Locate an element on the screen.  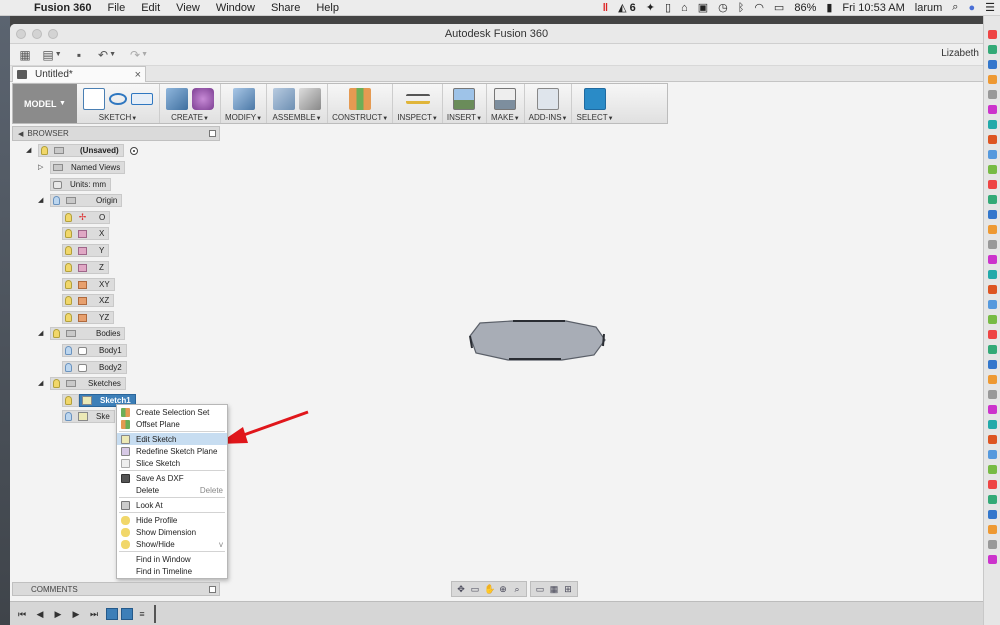
menu-edit: Edit is located at coordinates (150, 8).